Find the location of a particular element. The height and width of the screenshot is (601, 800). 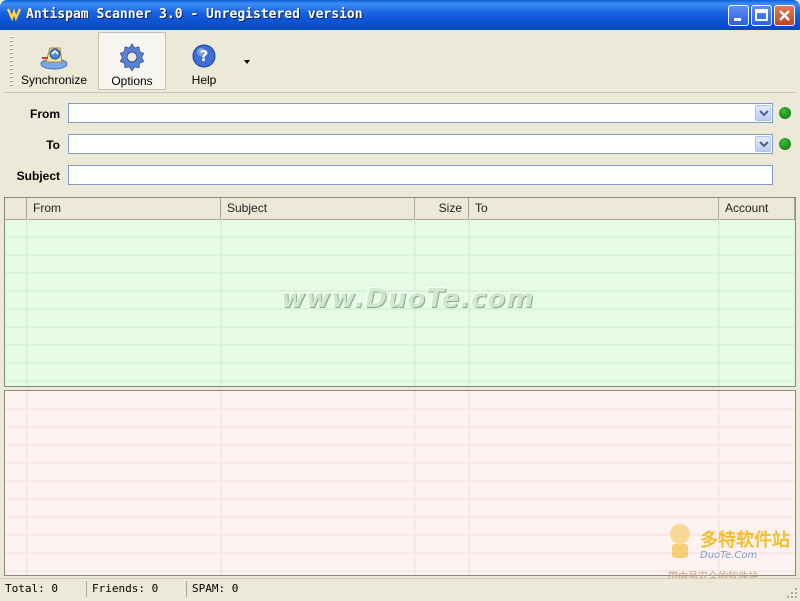

gear-icon is located at coordinates (132, 57).